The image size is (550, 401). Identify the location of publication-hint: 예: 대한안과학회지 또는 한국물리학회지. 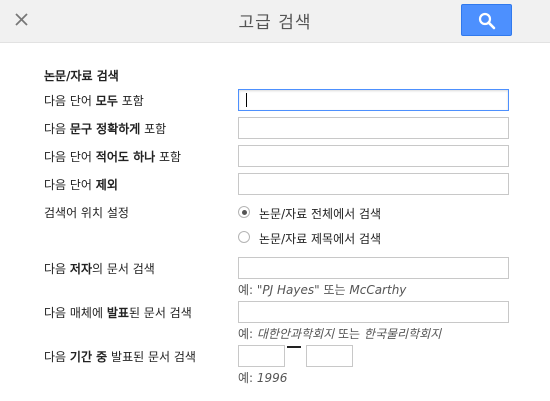
(340, 334).